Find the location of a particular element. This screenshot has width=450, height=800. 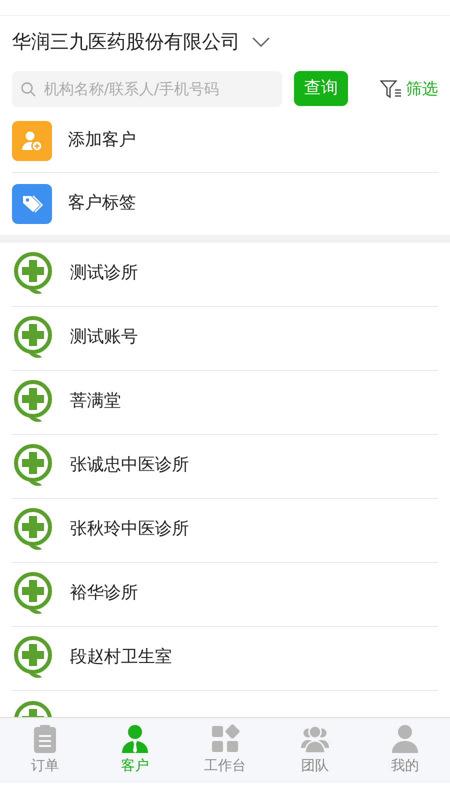

customer-name: 段赵村卫生室 is located at coordinates (121, 658).